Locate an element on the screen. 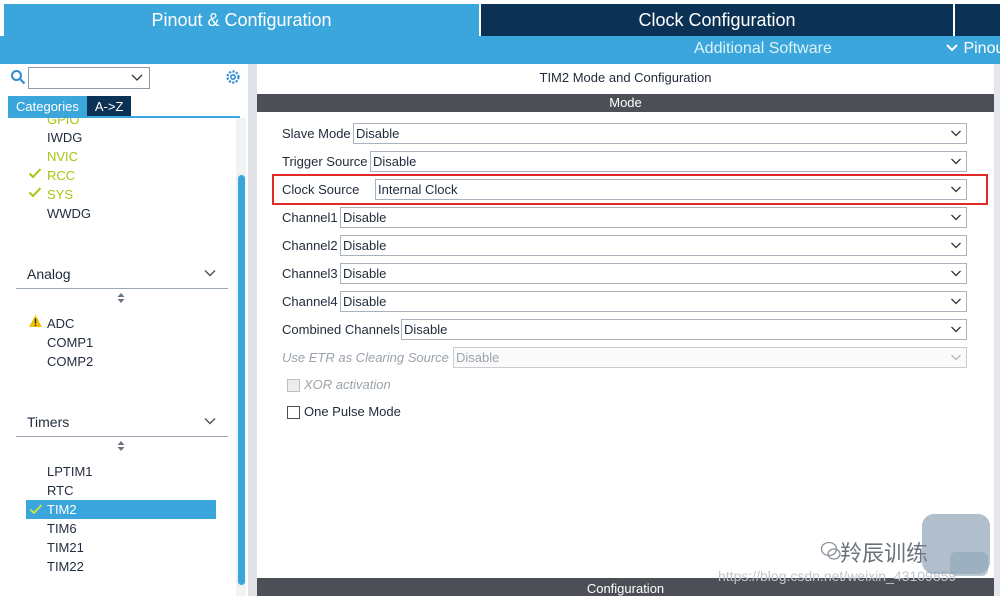  clock-source-highlight-box is located at coordinates (630, 189).